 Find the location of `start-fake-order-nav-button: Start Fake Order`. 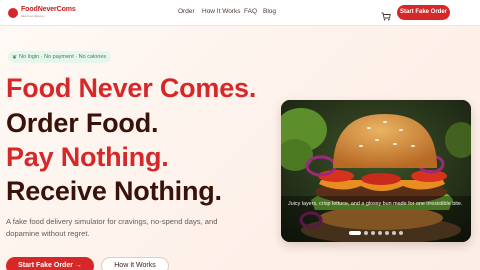

start-fake-order-nav-button: Start Fake Order is located at coordinates (423, 12).